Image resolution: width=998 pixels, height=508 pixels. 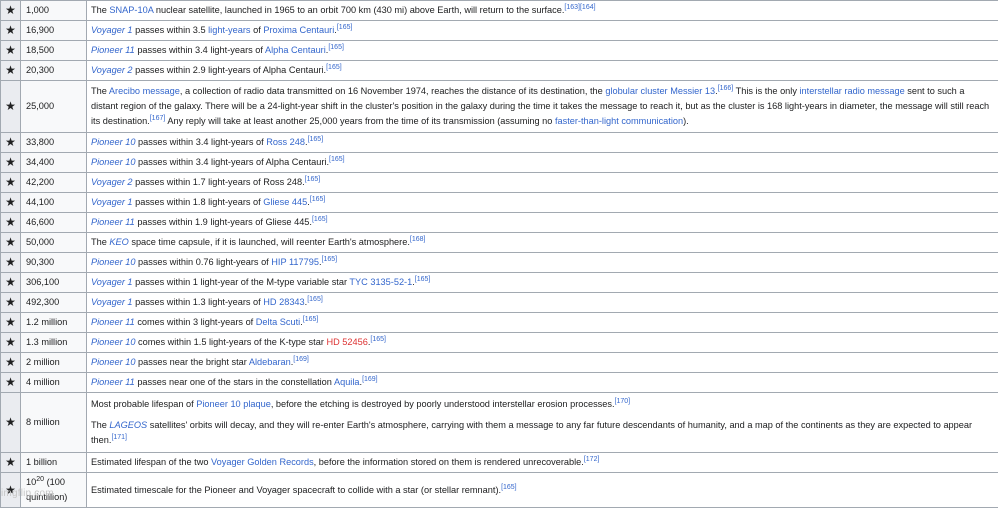 What do you see at coordinates (285, 202) in the screenshot?
I see `wiki-link: Gliese 445` at bounding box center [285, 202].